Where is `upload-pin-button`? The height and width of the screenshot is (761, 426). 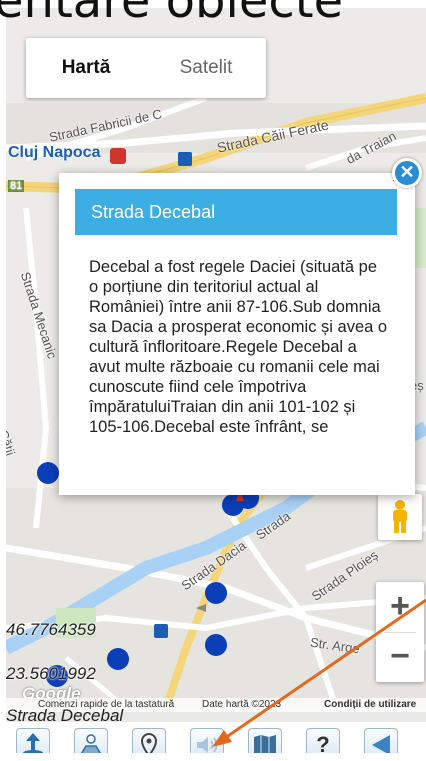
upload-pin-button is located at coordinates (33, 740).